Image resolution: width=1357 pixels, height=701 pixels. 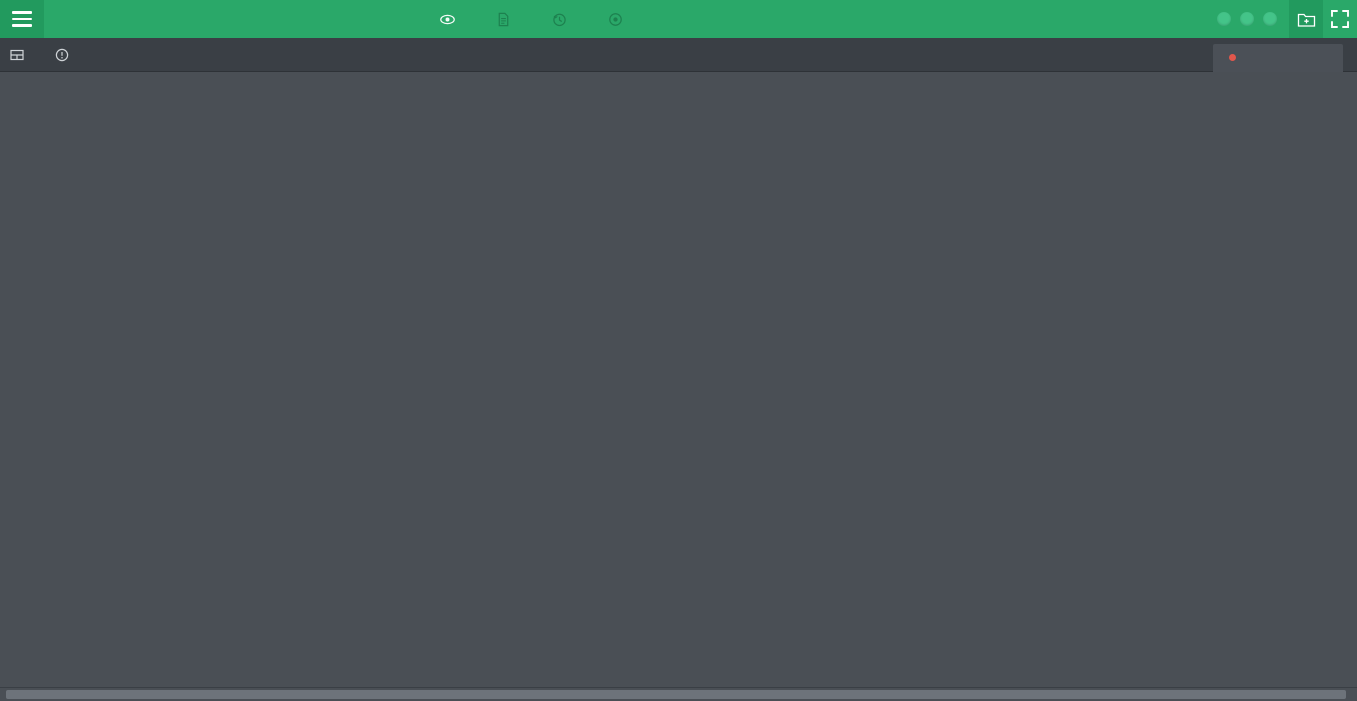 I want to click on secondary-toolbar, so click(x=678, y=55).